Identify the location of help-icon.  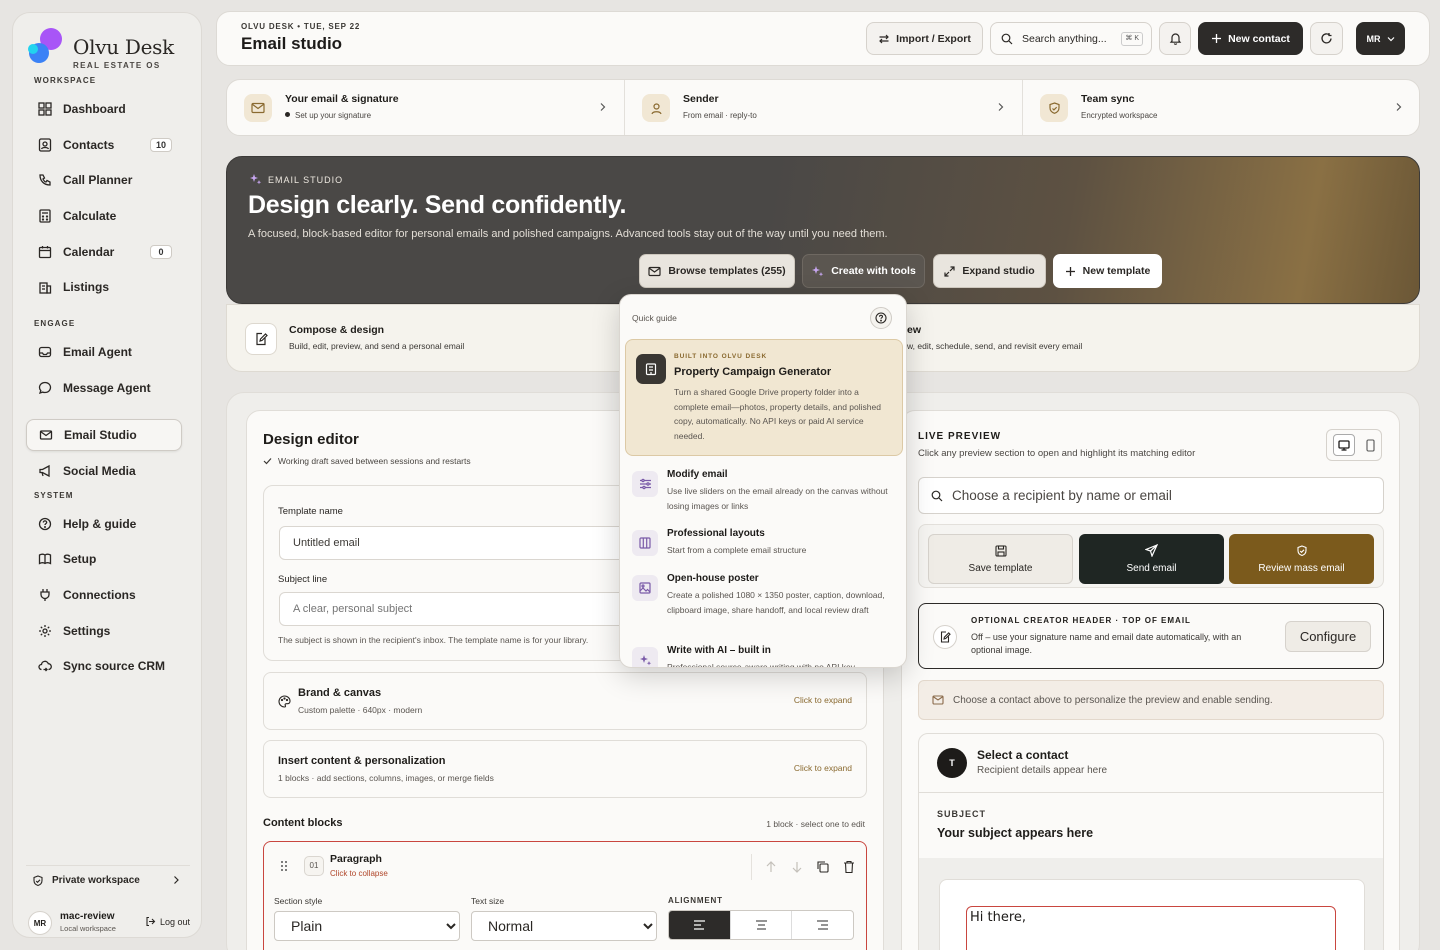
(881, 318).